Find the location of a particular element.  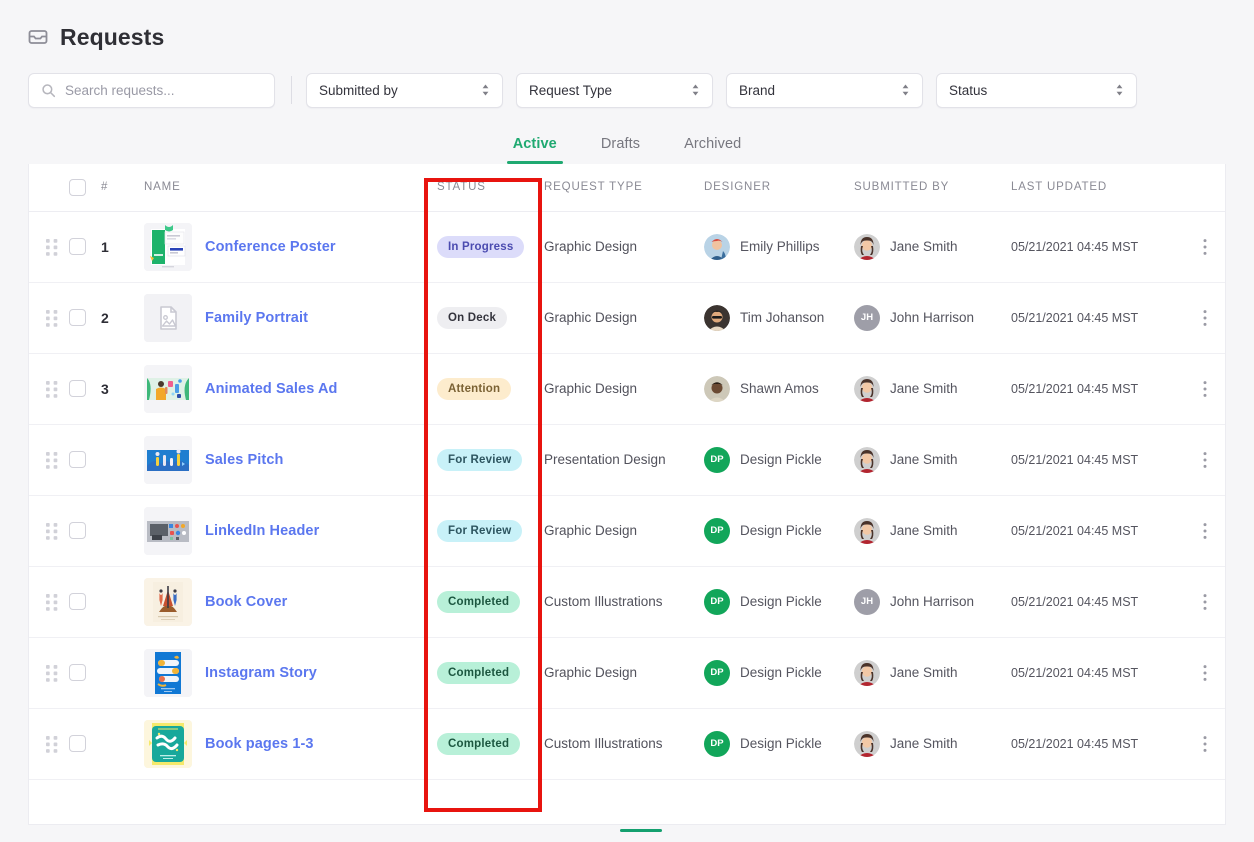

request-name-link: Animated Sales Ad is located at coordinates (271, 389).